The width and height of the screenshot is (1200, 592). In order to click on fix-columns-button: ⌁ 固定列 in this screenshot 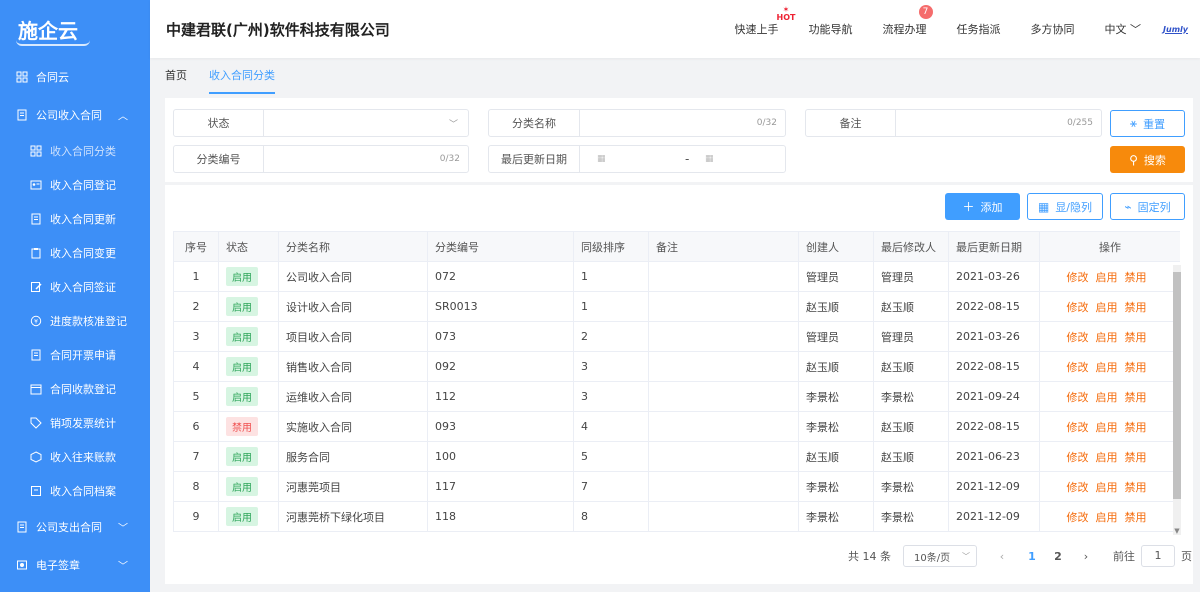, I will do `click(1147, 206)`.